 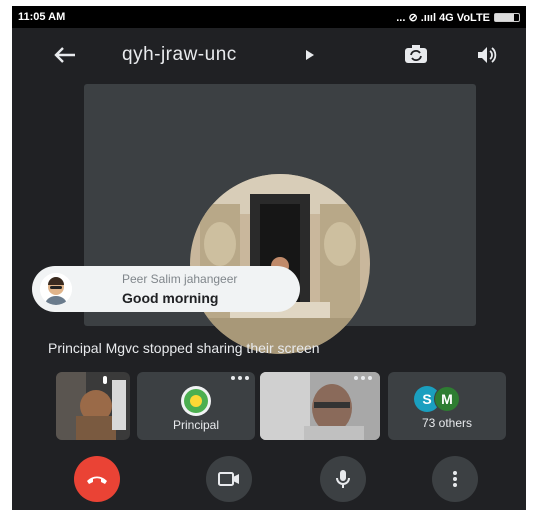 I want to click on participant-tile-principal: Principal, so click(x=196, y=406).